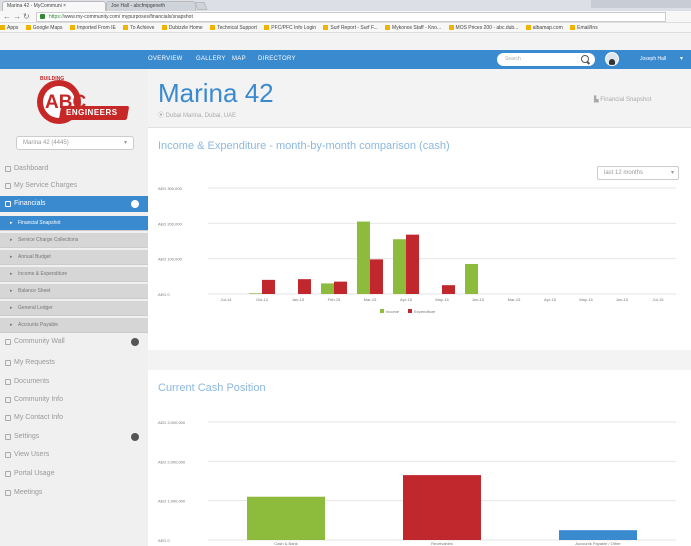 This screenshot has height=546, width=691. I want to click on sidebar-item-portal-usage: Portal Usage, so click(74, 474).